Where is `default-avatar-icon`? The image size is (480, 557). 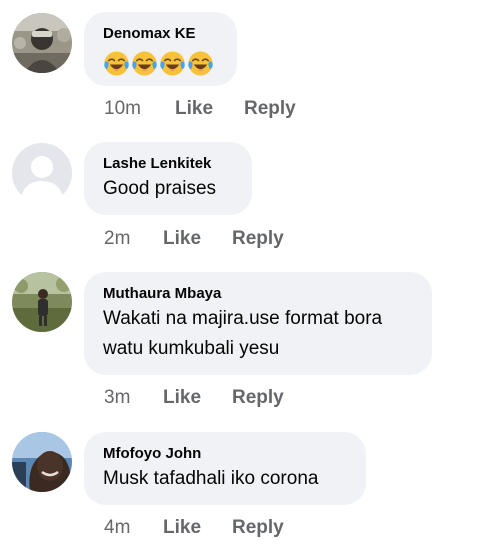 default-avatar-icon is located at coordinates (42, 173).